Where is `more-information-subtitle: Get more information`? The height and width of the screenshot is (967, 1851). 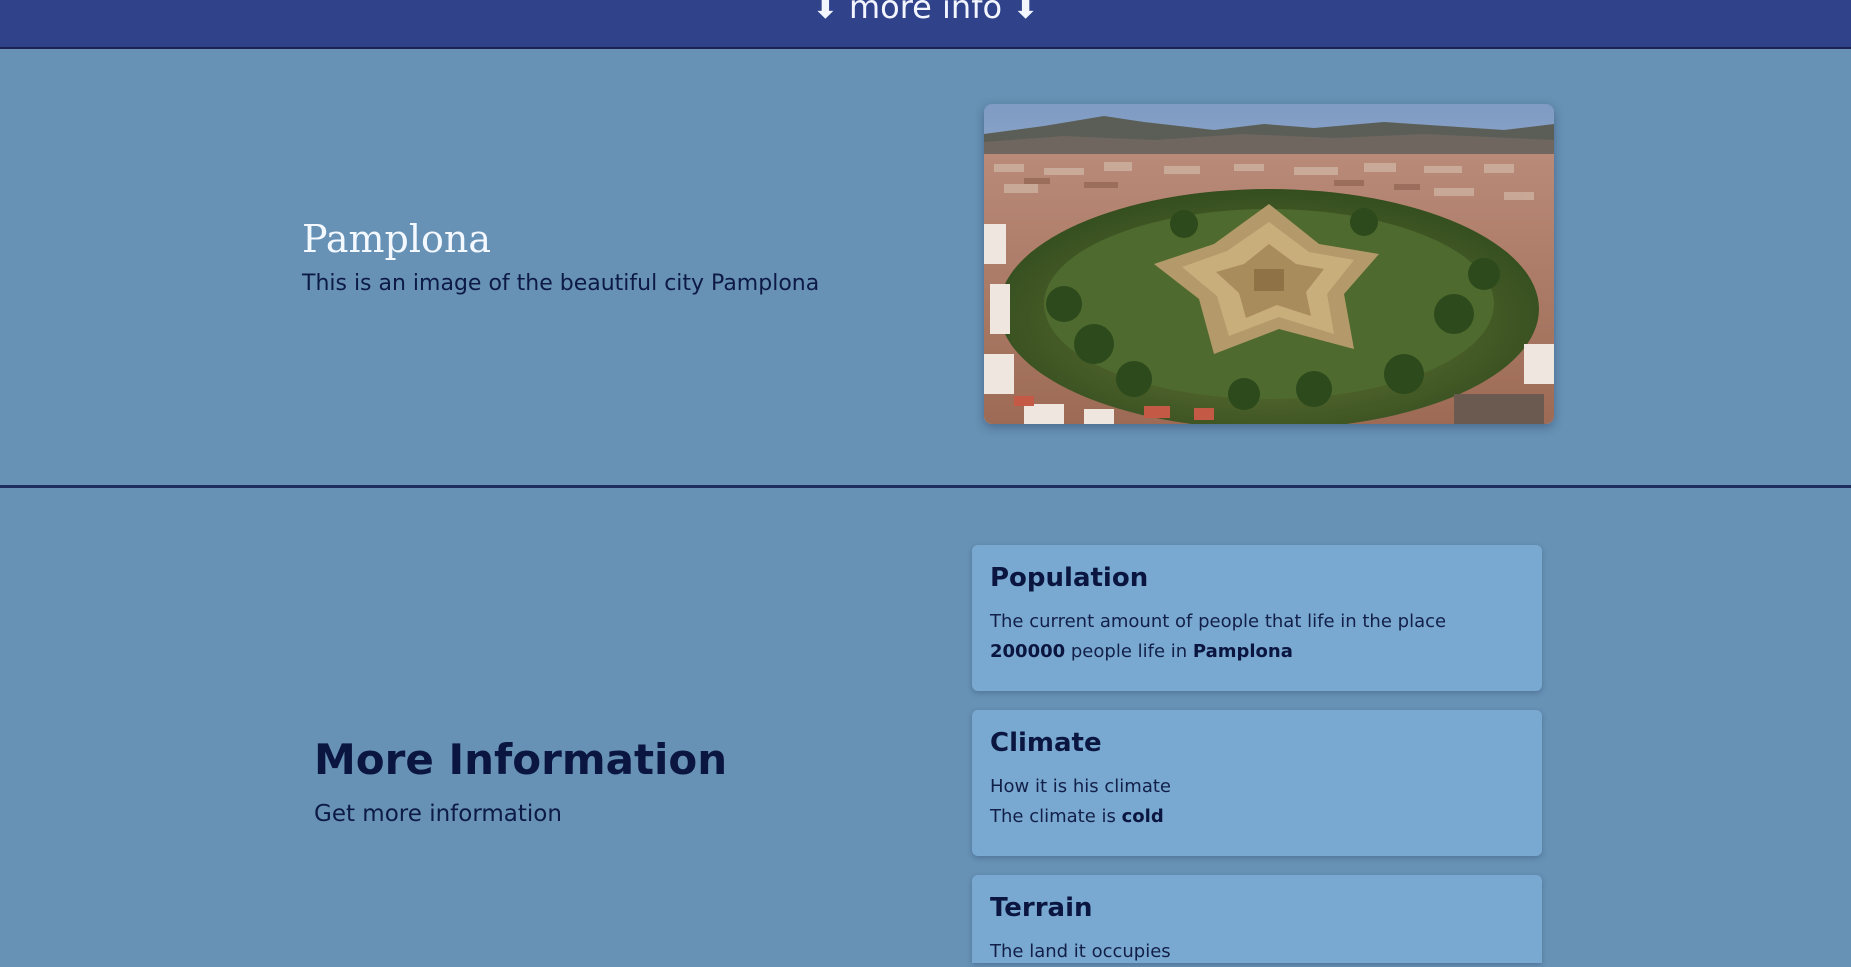
more-information-subtitle: Get more information is located at coordinates (438, 814).